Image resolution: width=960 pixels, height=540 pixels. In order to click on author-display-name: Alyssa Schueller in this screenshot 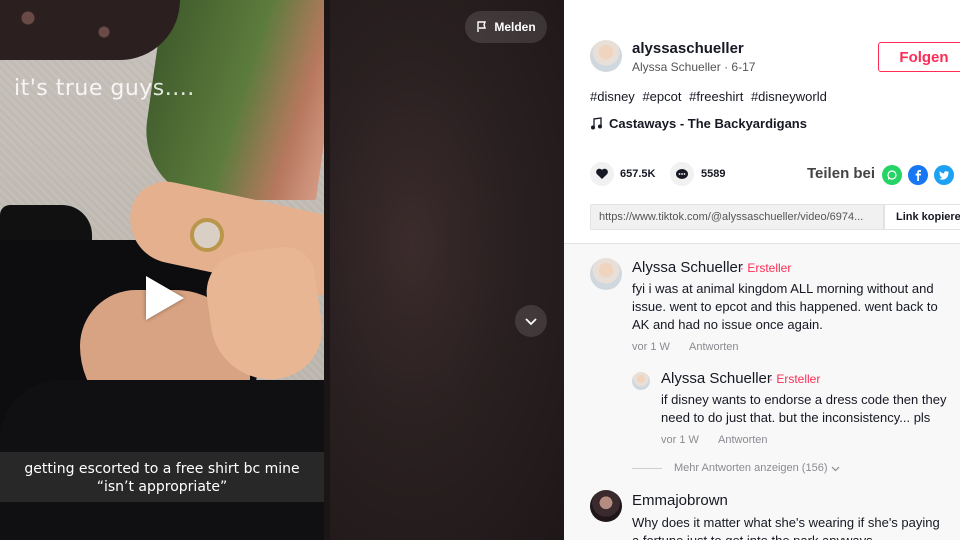, I will do `click(676, 67)`.